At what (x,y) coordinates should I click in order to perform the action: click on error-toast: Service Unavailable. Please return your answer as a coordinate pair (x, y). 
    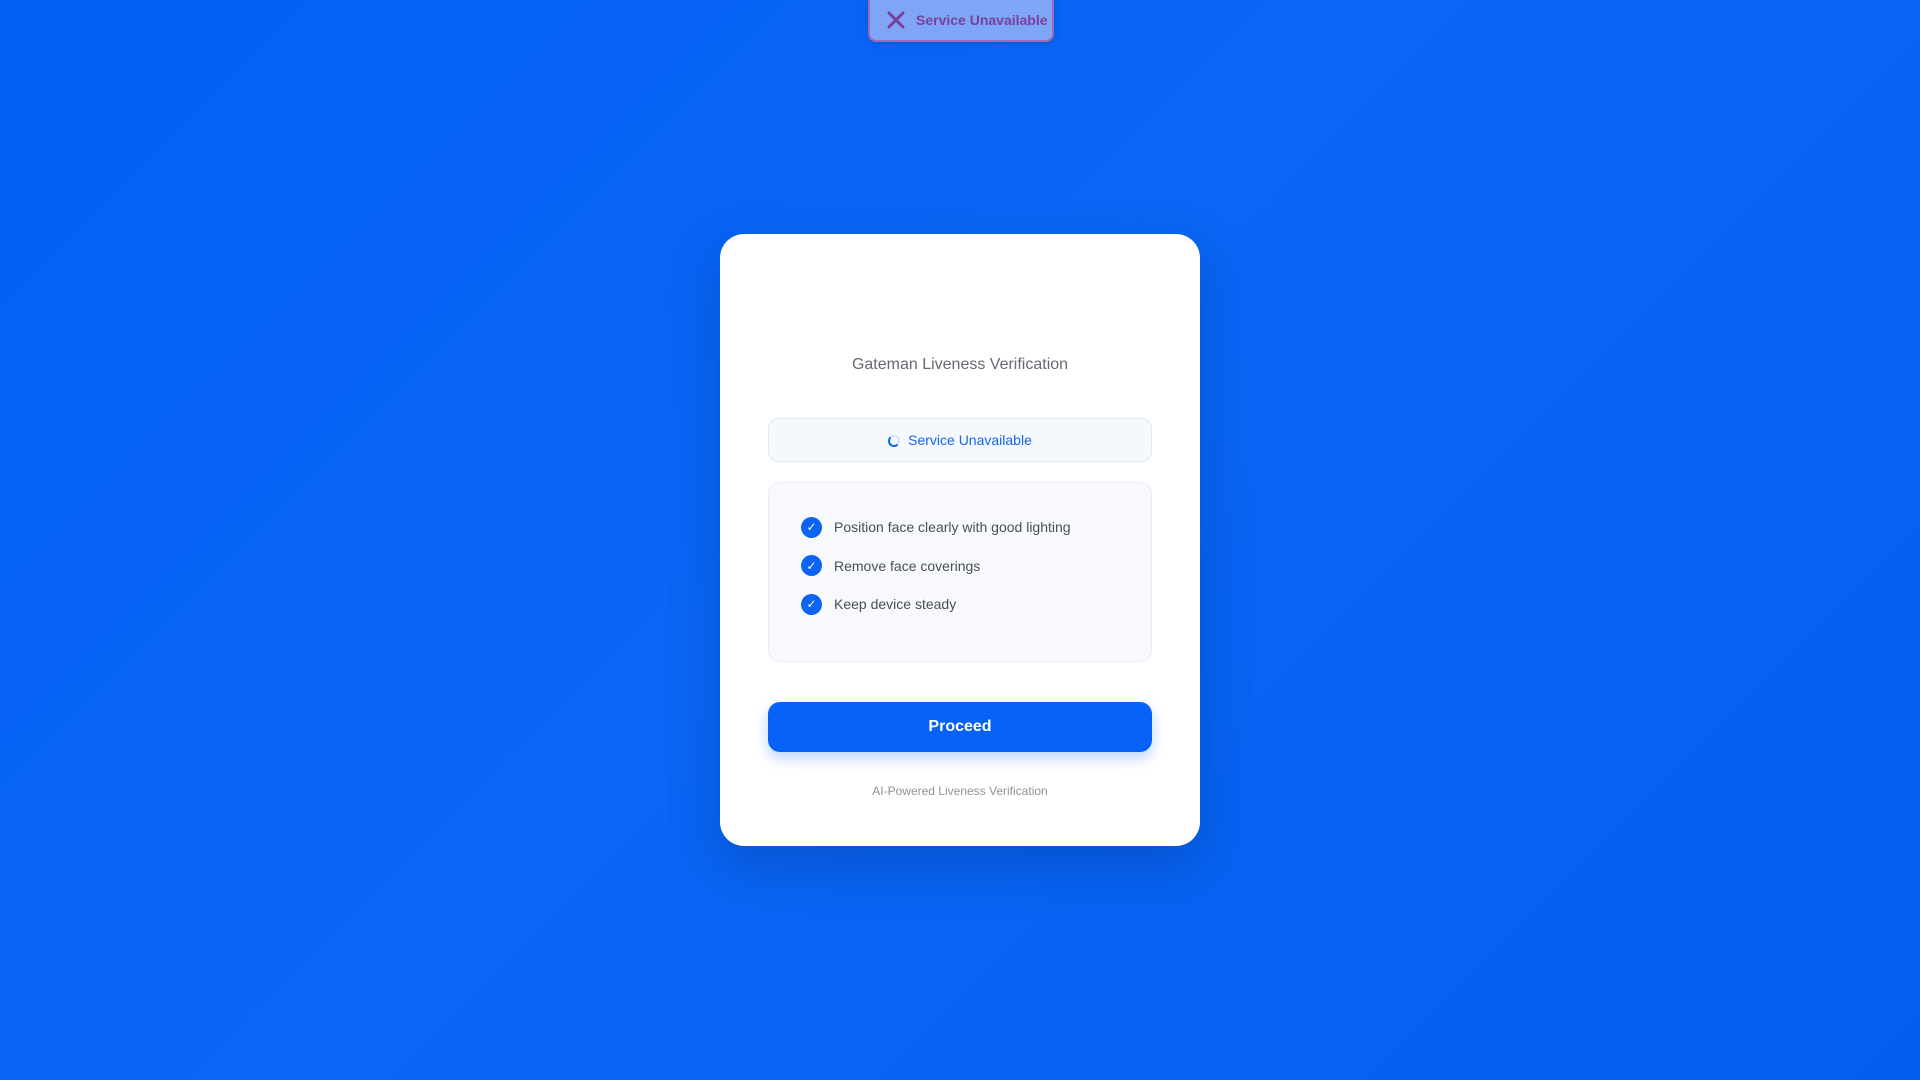
    Looking at the image, I should click on (961, 21).